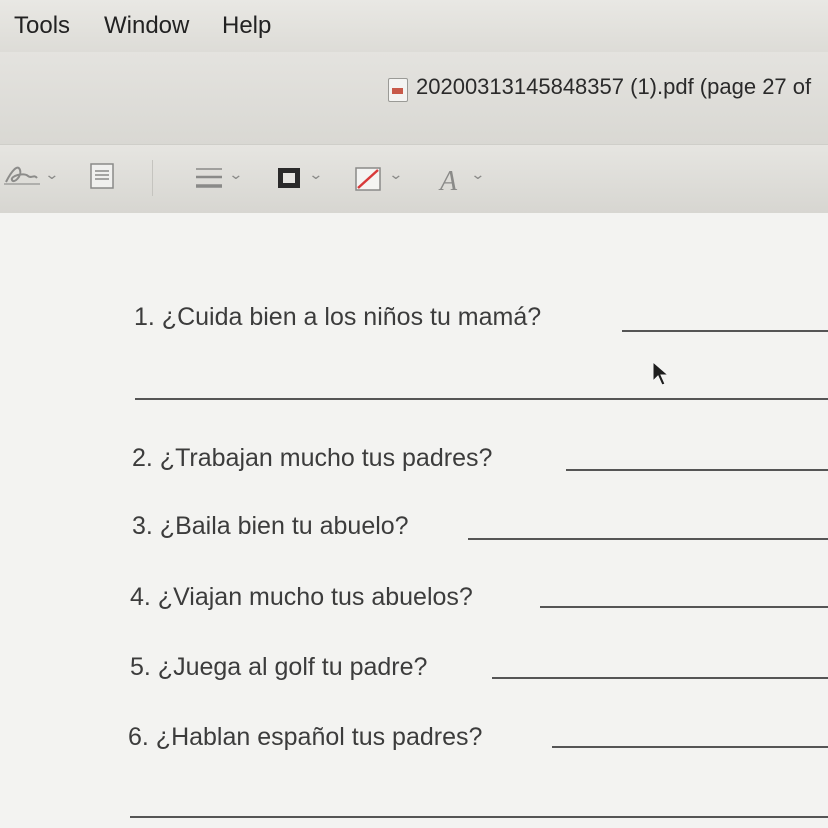 This screenshot has width=828, height=828. What do you see at coordinates (414, 179) in the screenshot?
I see `markup-toolbar` at bounding box center [414, 179].